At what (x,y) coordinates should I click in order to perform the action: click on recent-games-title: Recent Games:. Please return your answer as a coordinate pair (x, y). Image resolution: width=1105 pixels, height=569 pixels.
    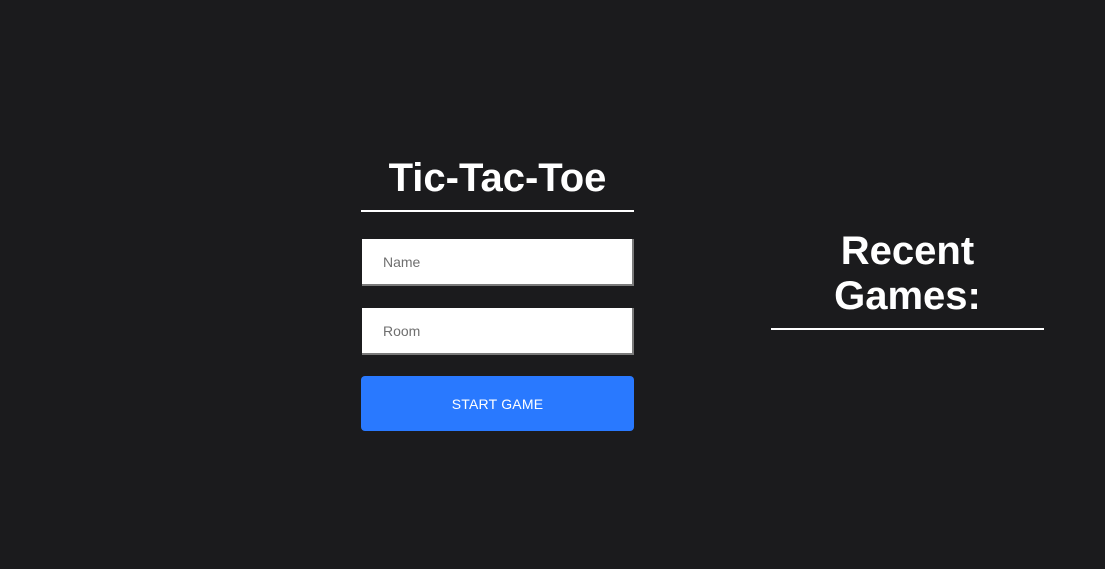
    Looking at the image, I should click on (907, 274).